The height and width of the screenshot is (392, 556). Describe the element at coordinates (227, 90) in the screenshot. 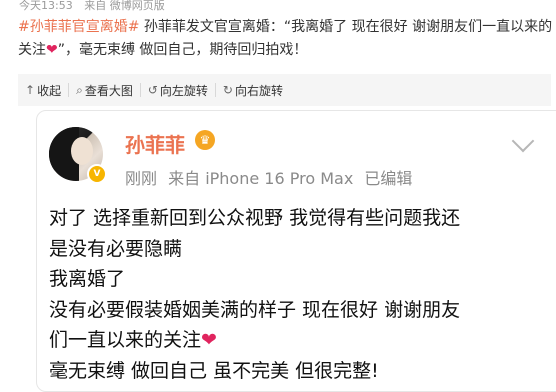

I see `rotate-right-icon: ↻` at that location.